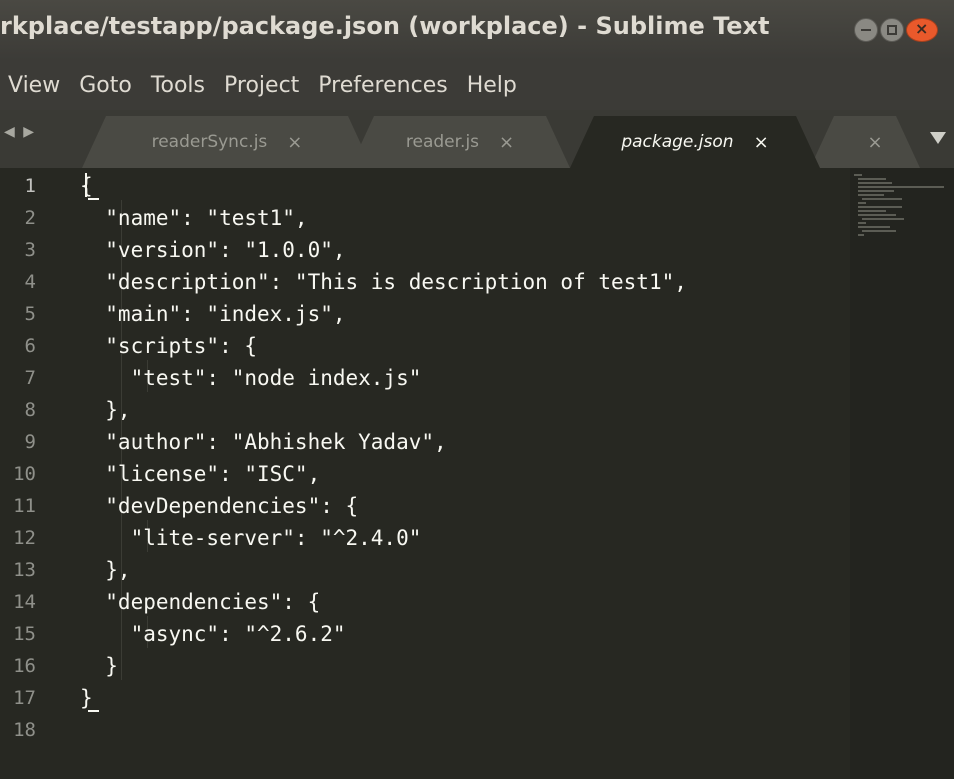 The image size is (954, 779). Describe the element at coordinates (30, 250) in the screenshot. I see `line-number: 3` at that location.